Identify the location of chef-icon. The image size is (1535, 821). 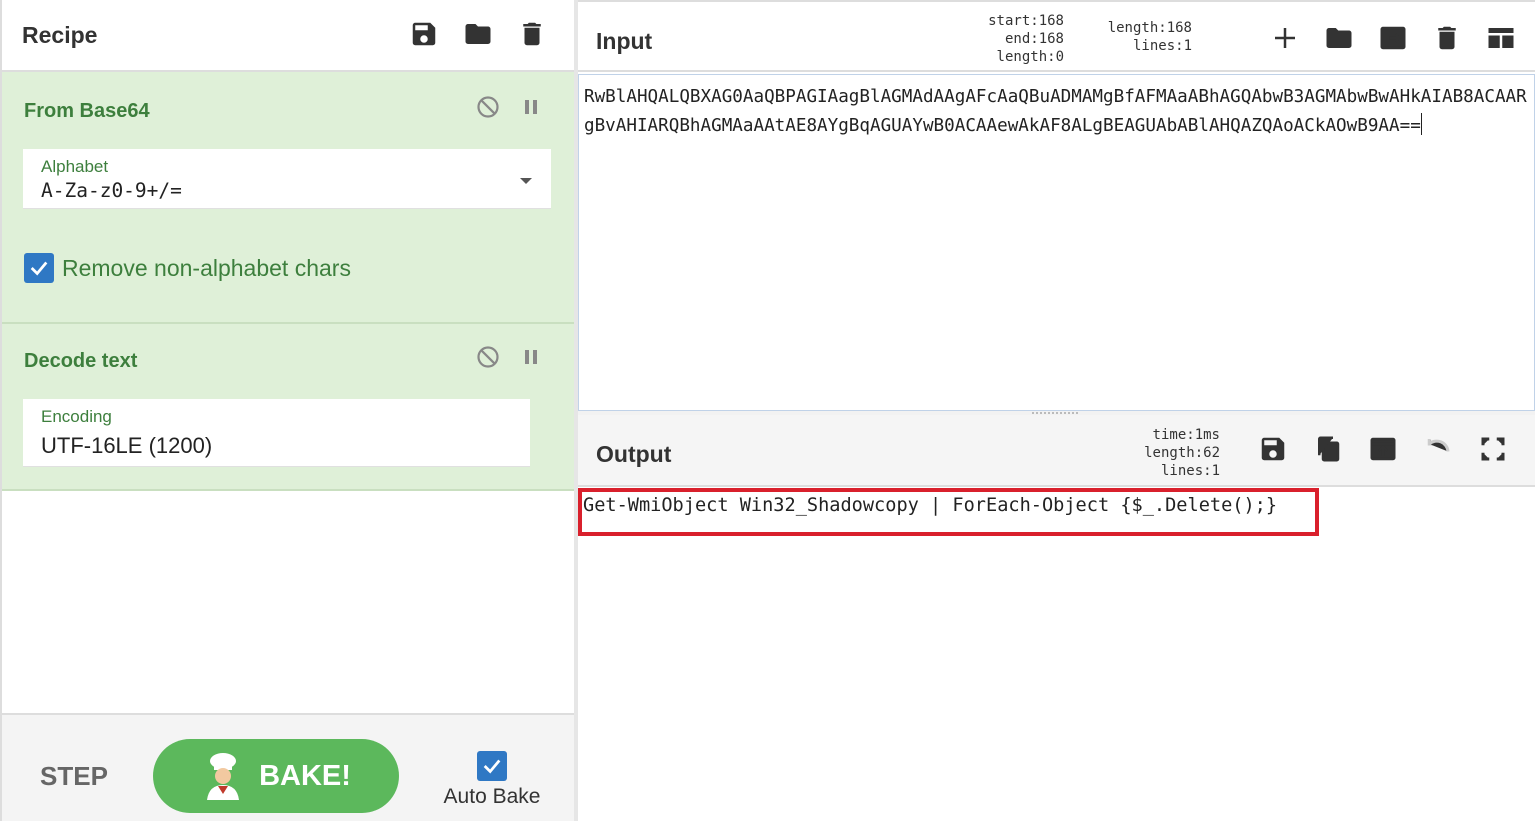
(223, 776).